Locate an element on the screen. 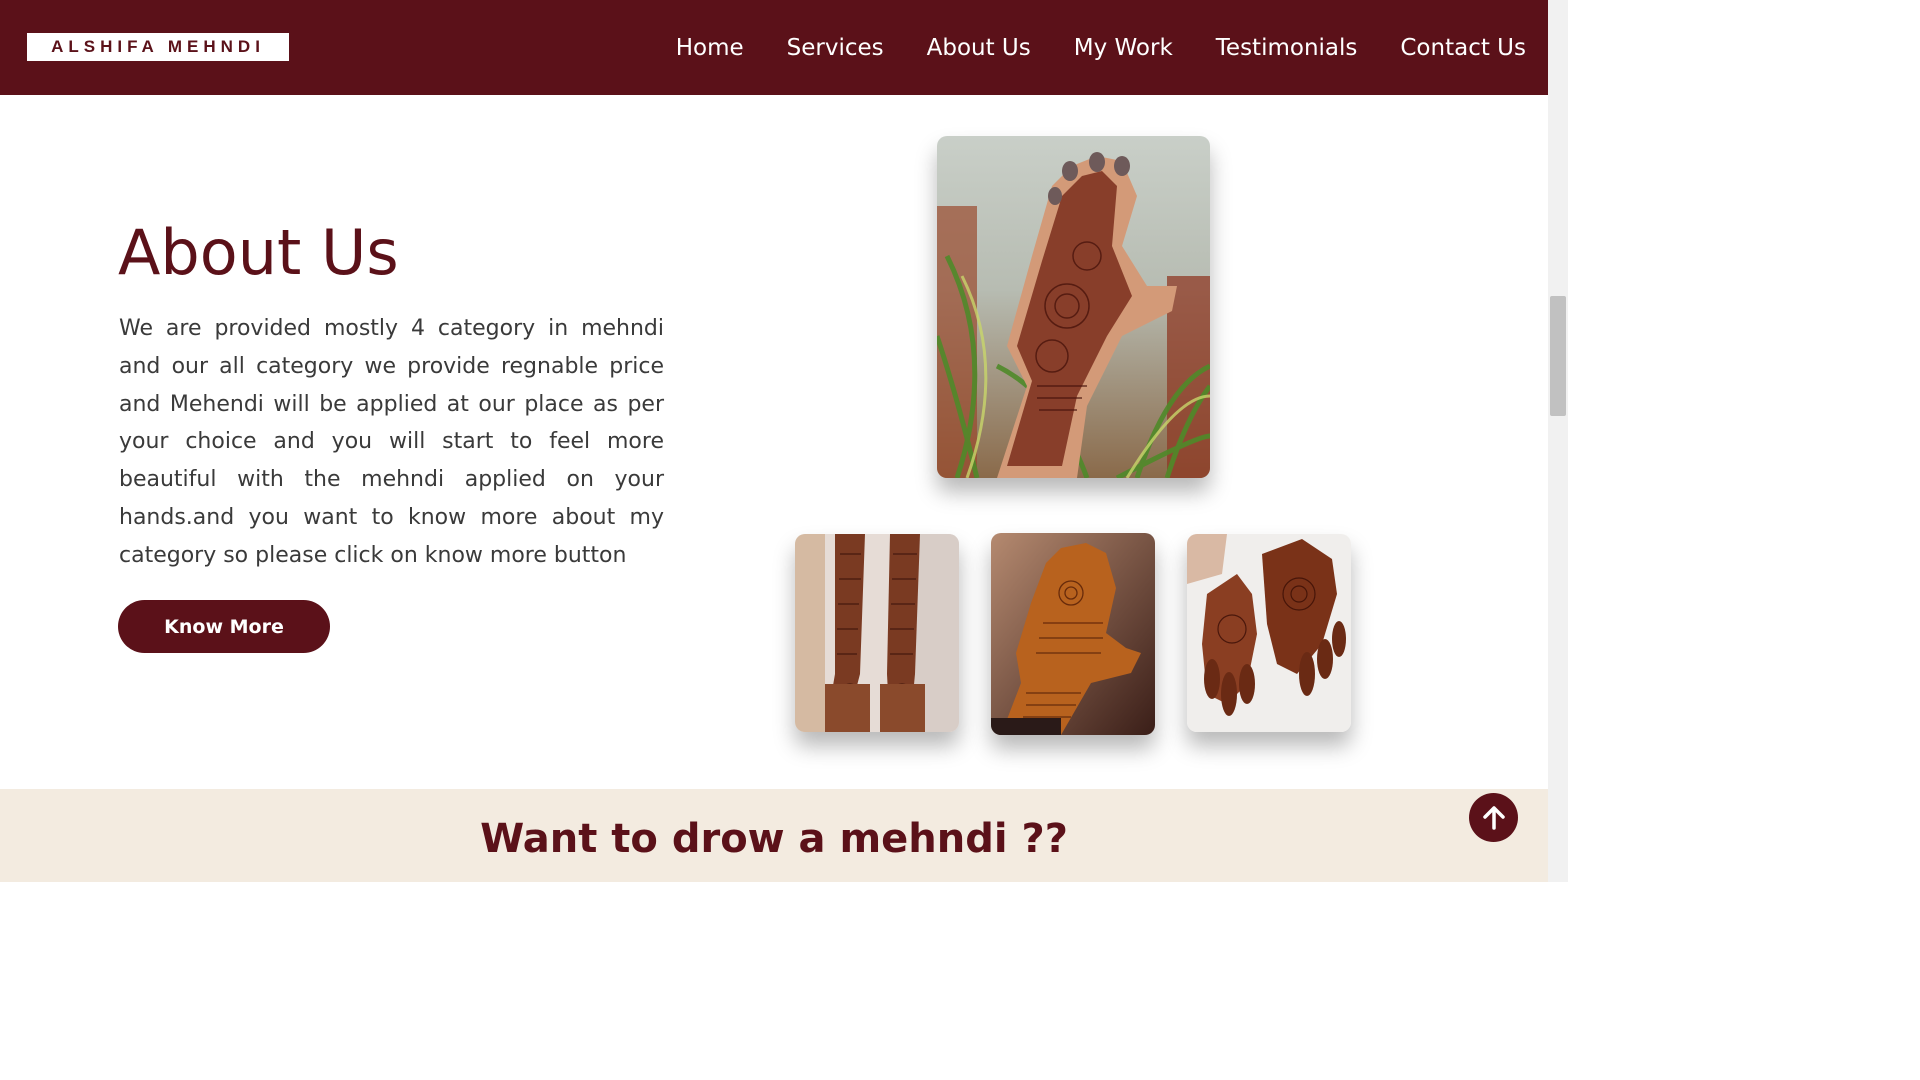 The height and width of the screenshot is (1080, 1920). site-logo: ALSHIFA MEHNDI is located at coordinates (158, 47).